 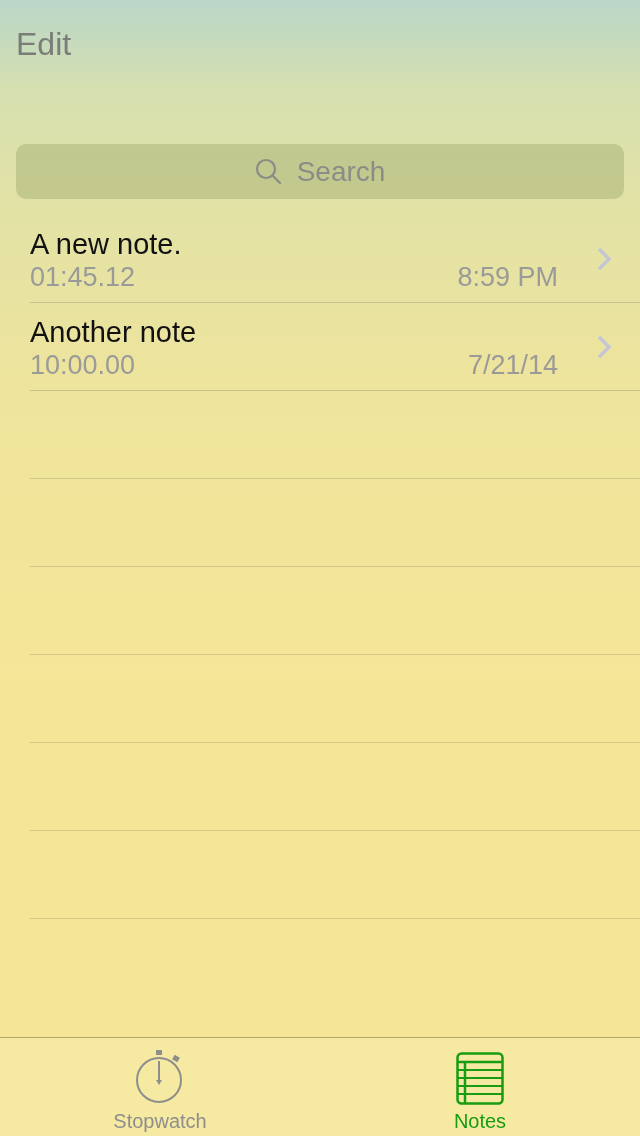 I want to click on tab: Stopwatch, so click(x=160, y=1087).